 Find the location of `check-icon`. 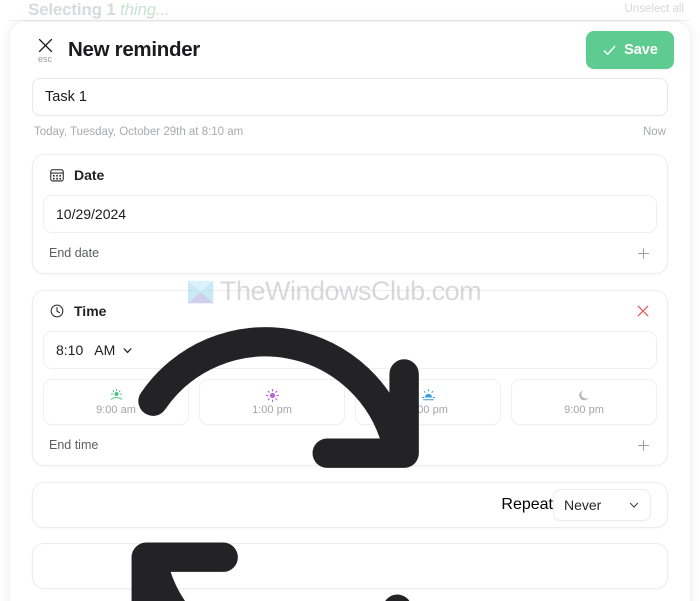

check-icon is located at coordinates (609, 50).